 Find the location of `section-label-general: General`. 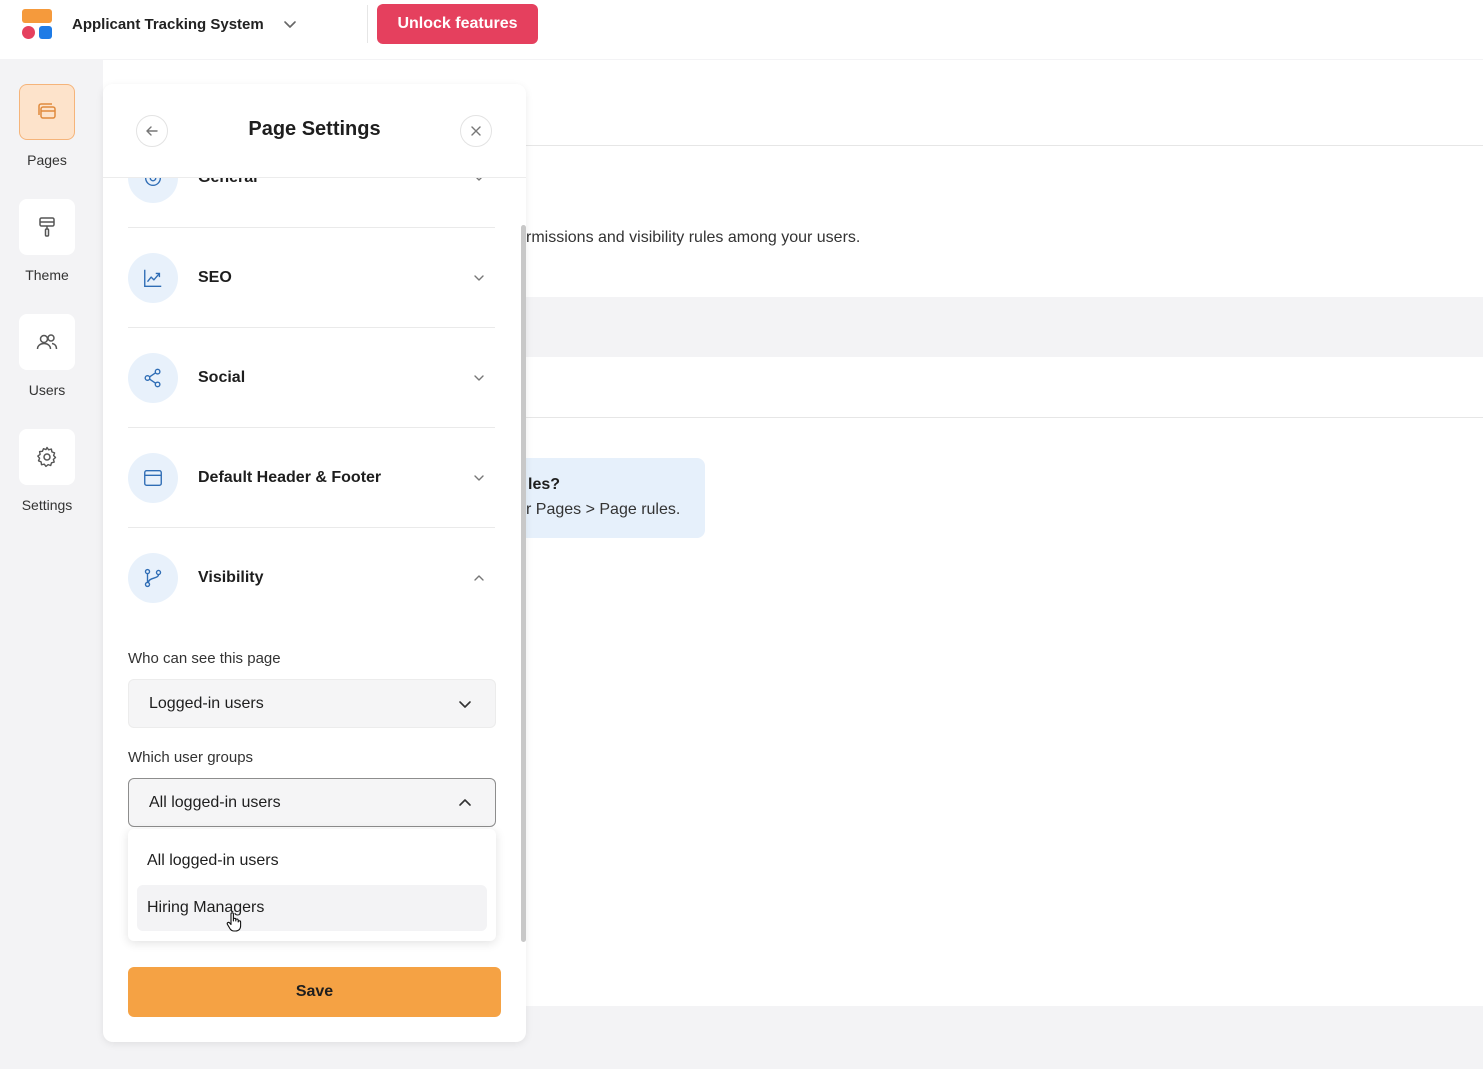

section-label-general: General is located at coordinates (228, 182).